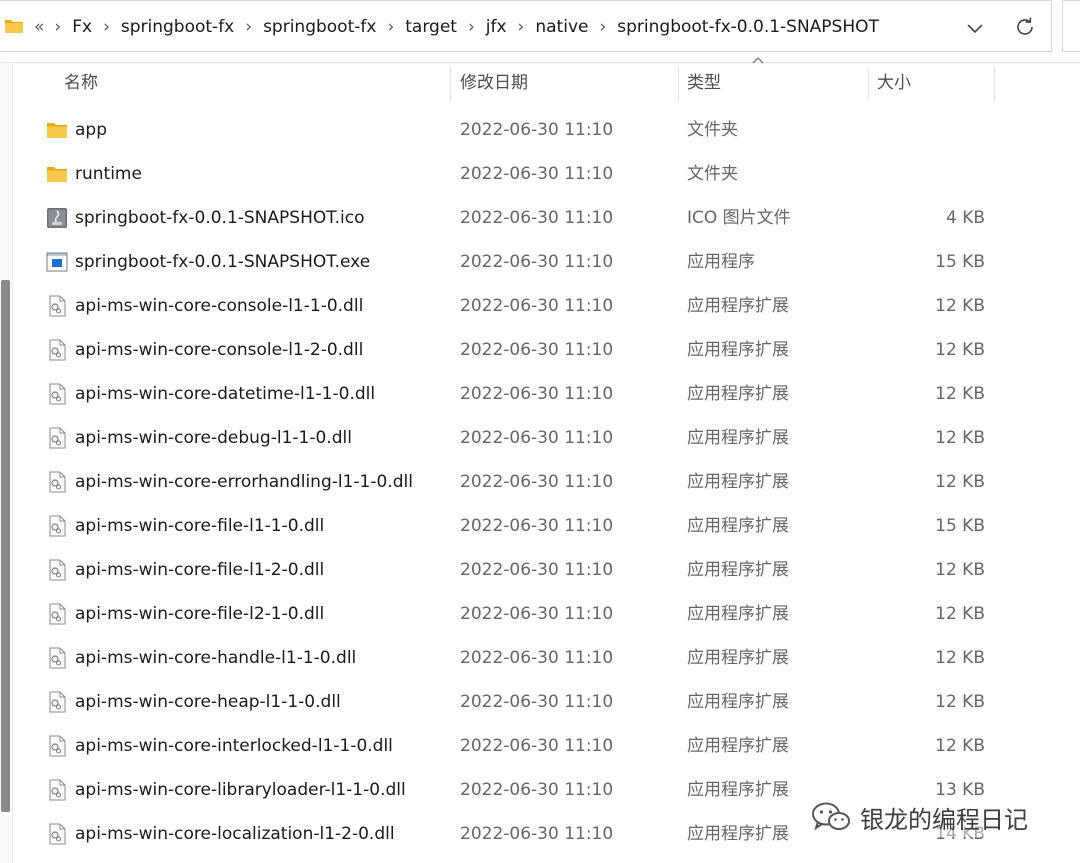 The height and width of the screenshot is (863, 1080). I want to click on column-header-name: 名称, so click(232, 83).